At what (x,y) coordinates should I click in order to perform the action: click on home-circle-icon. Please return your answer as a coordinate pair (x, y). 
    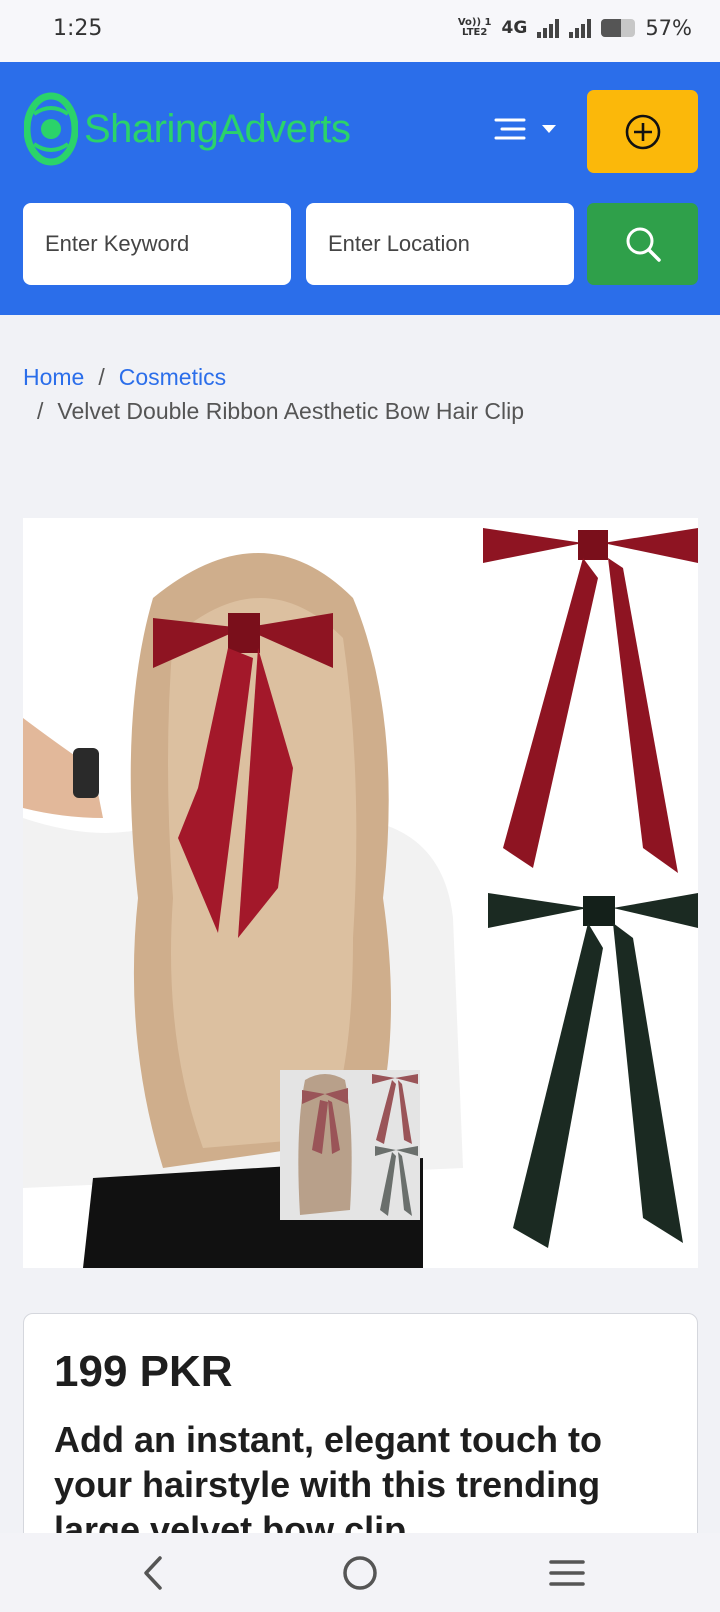
    Looking at the image, I should click on (360, 1573).